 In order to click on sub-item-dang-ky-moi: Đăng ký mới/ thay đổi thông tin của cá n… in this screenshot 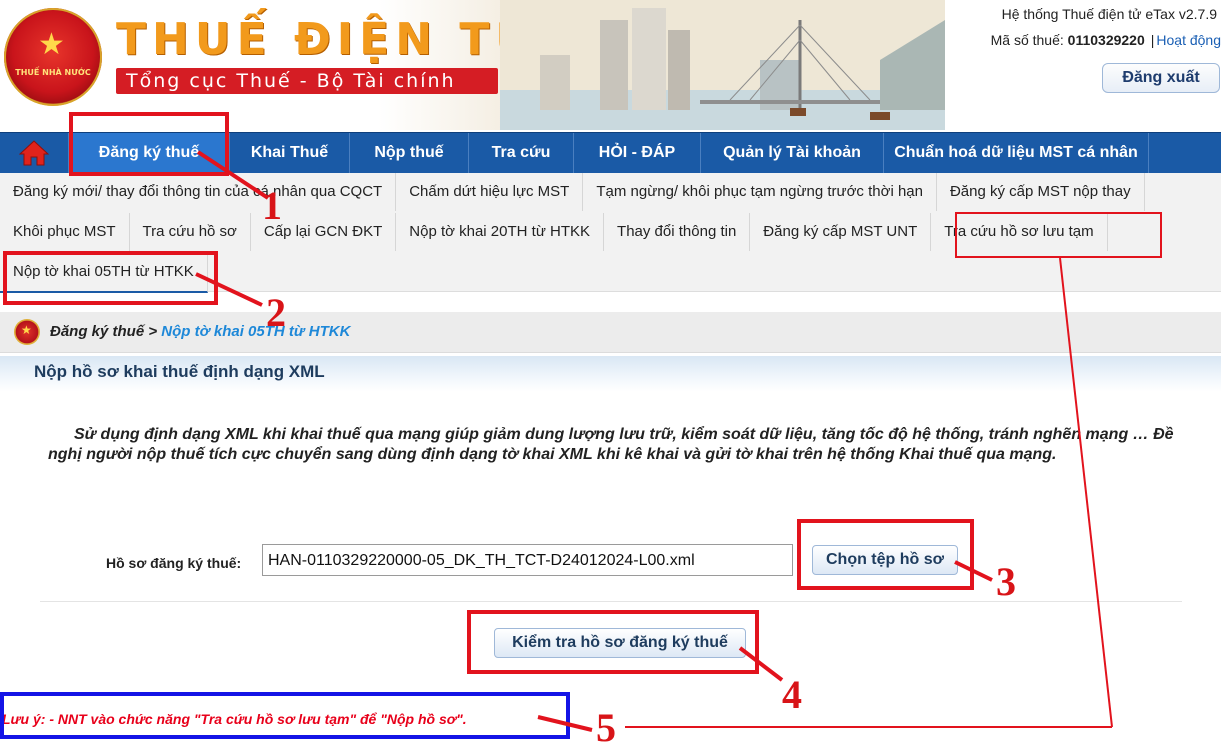, I will do `click(198, 192)`.